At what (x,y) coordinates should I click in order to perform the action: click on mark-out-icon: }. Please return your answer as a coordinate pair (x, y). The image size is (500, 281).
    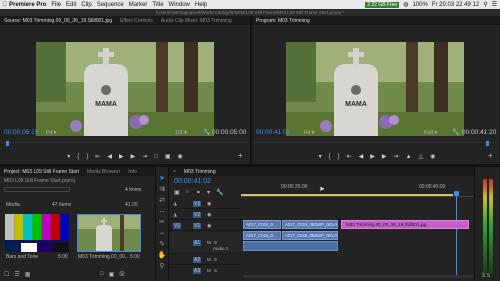
    Looking at the image, I should click on (339, 157).